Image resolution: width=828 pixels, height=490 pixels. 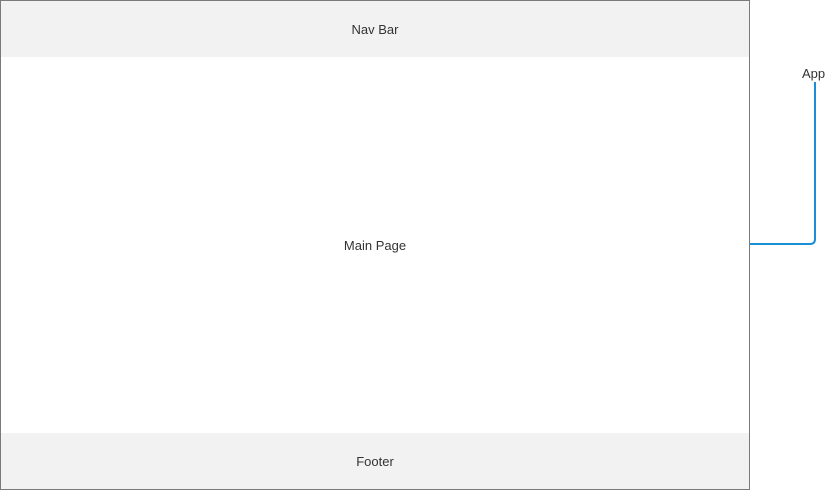 I want to click on footer-label: Footer, so click(x=375, y=461).